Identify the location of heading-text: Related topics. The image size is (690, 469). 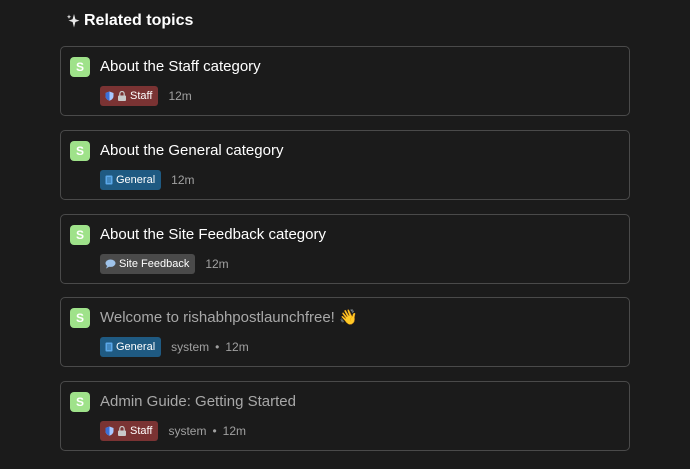
(139, 20).